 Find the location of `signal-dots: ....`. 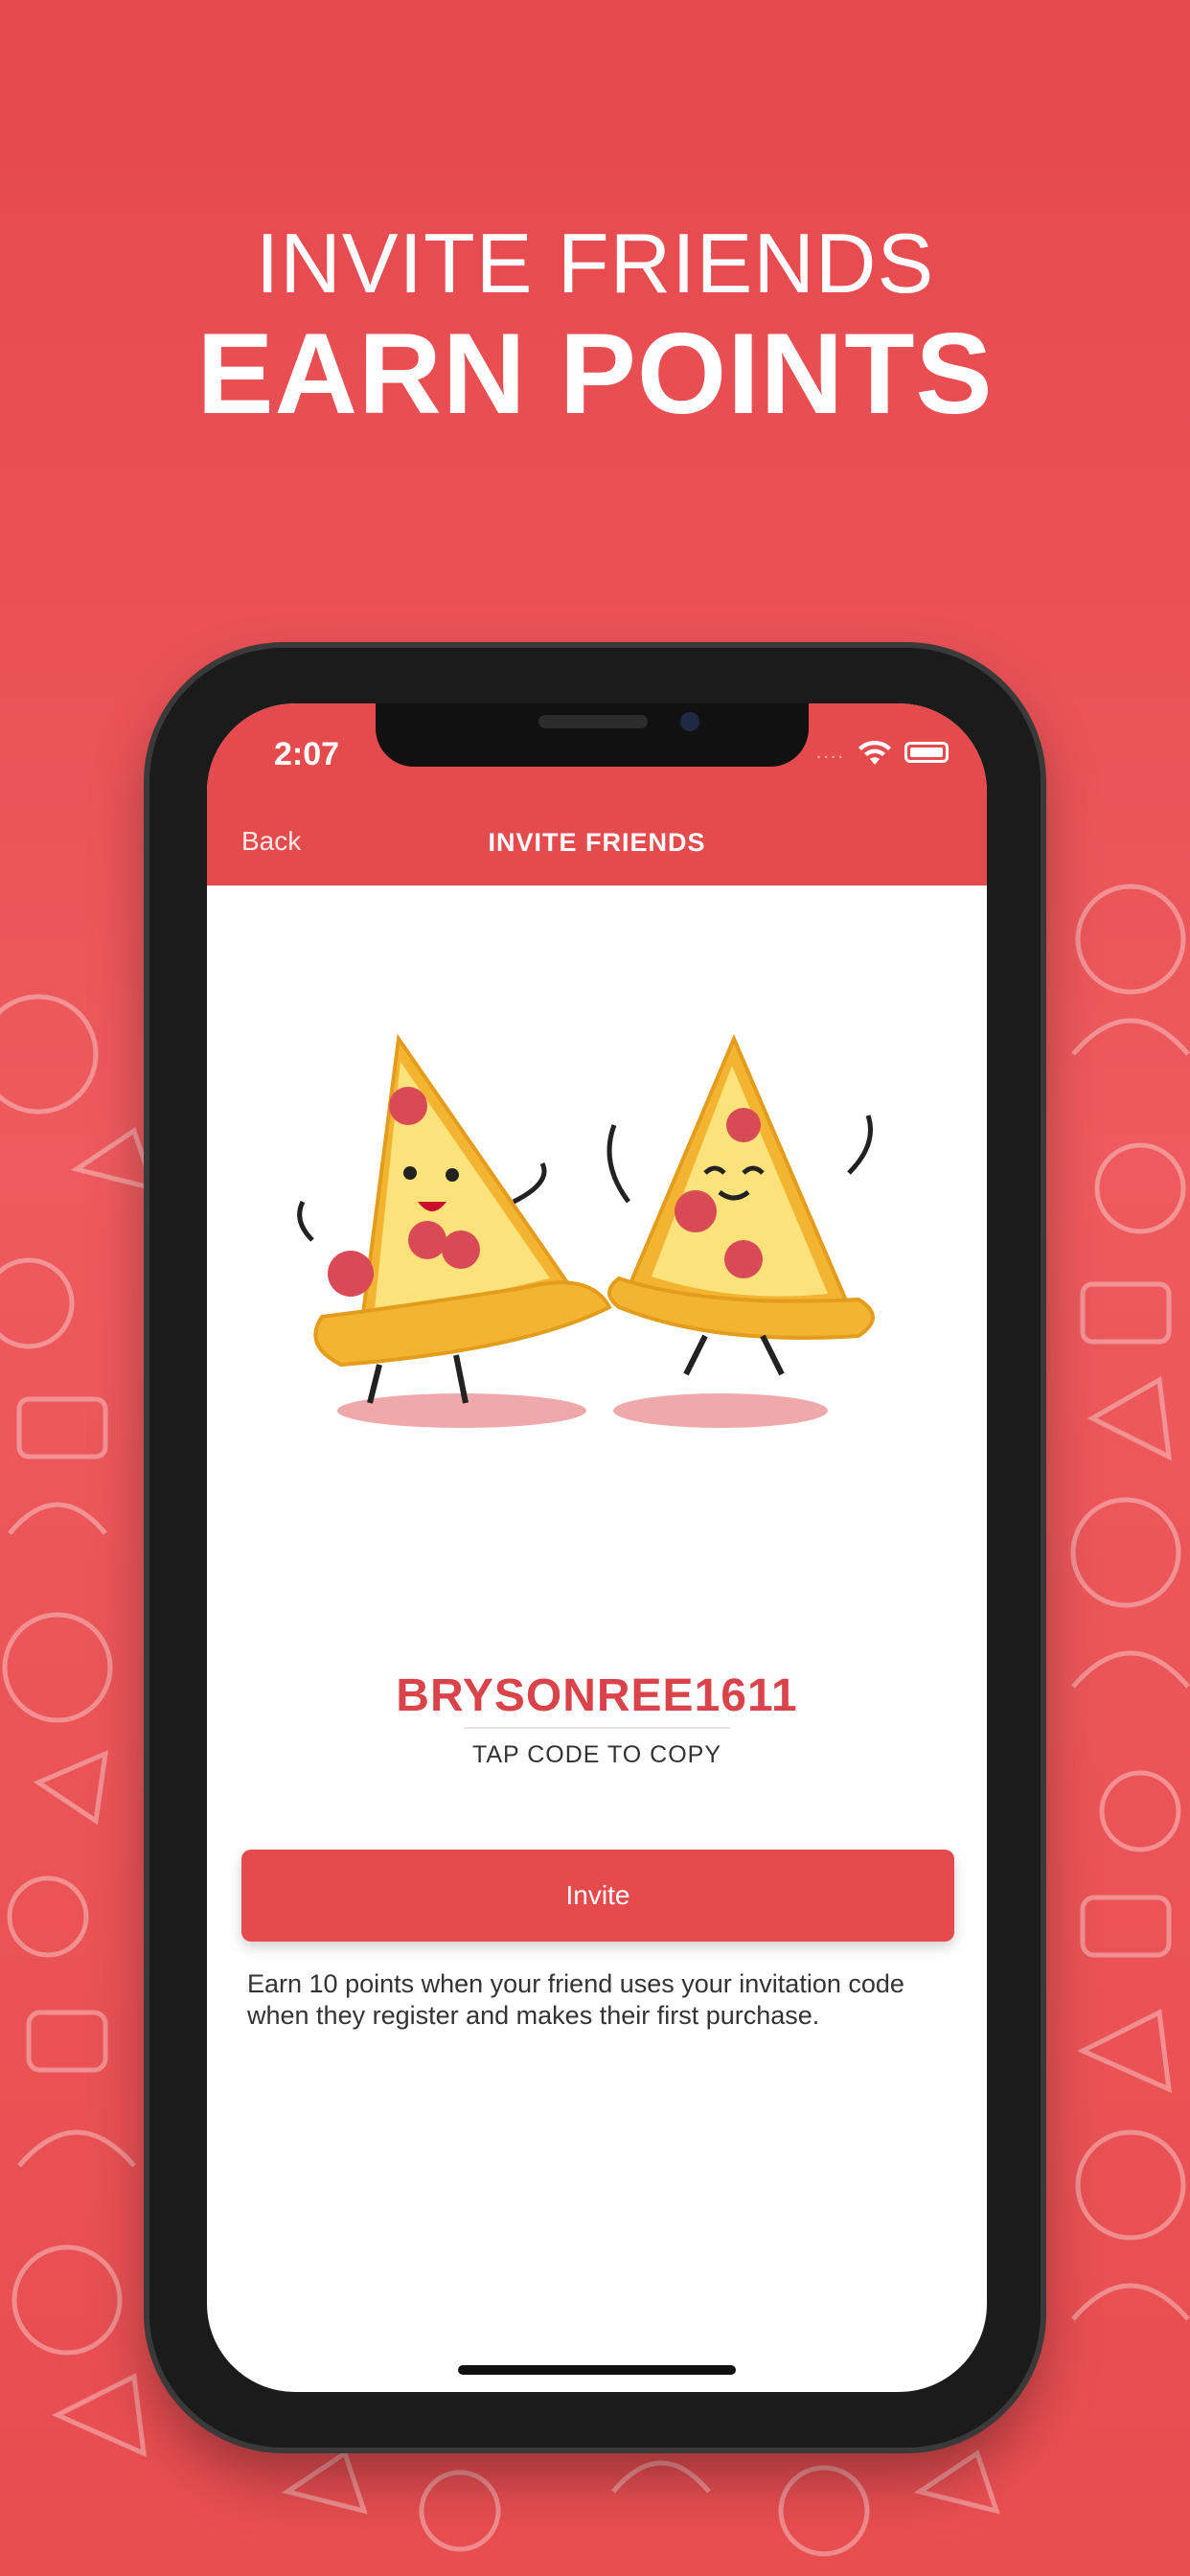

signal-dots: .... is located at coordinates (830, 752).